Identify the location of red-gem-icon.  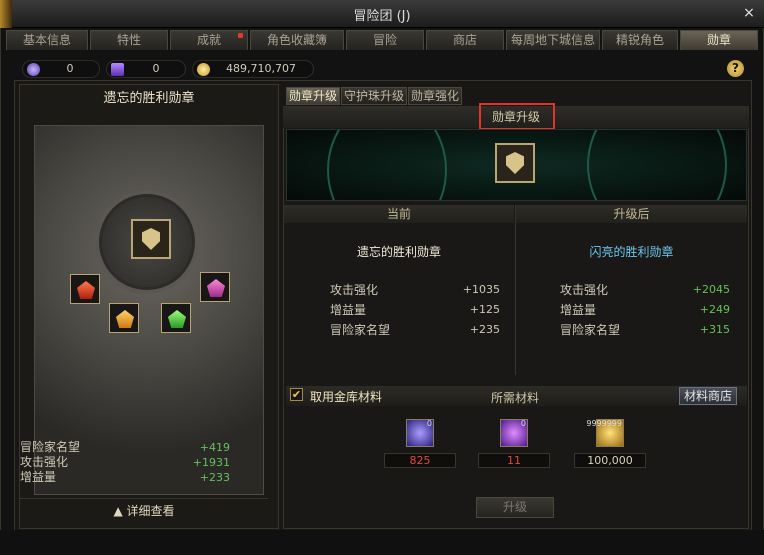
(86, 290).